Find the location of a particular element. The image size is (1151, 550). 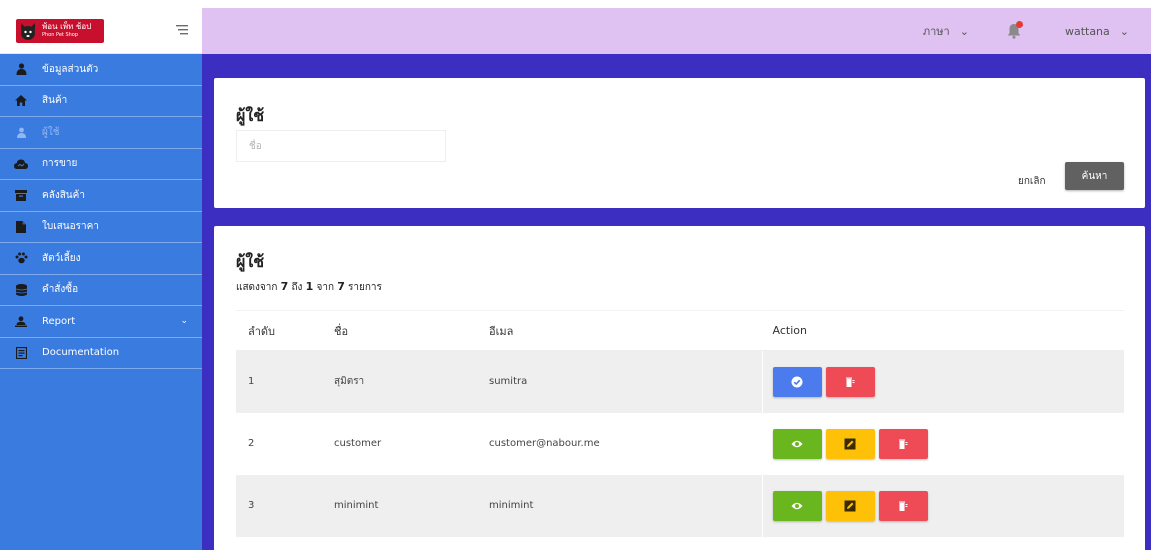

sidebar-item-orders: คำสั่งซื้อ is located at coordinates (101, 290).